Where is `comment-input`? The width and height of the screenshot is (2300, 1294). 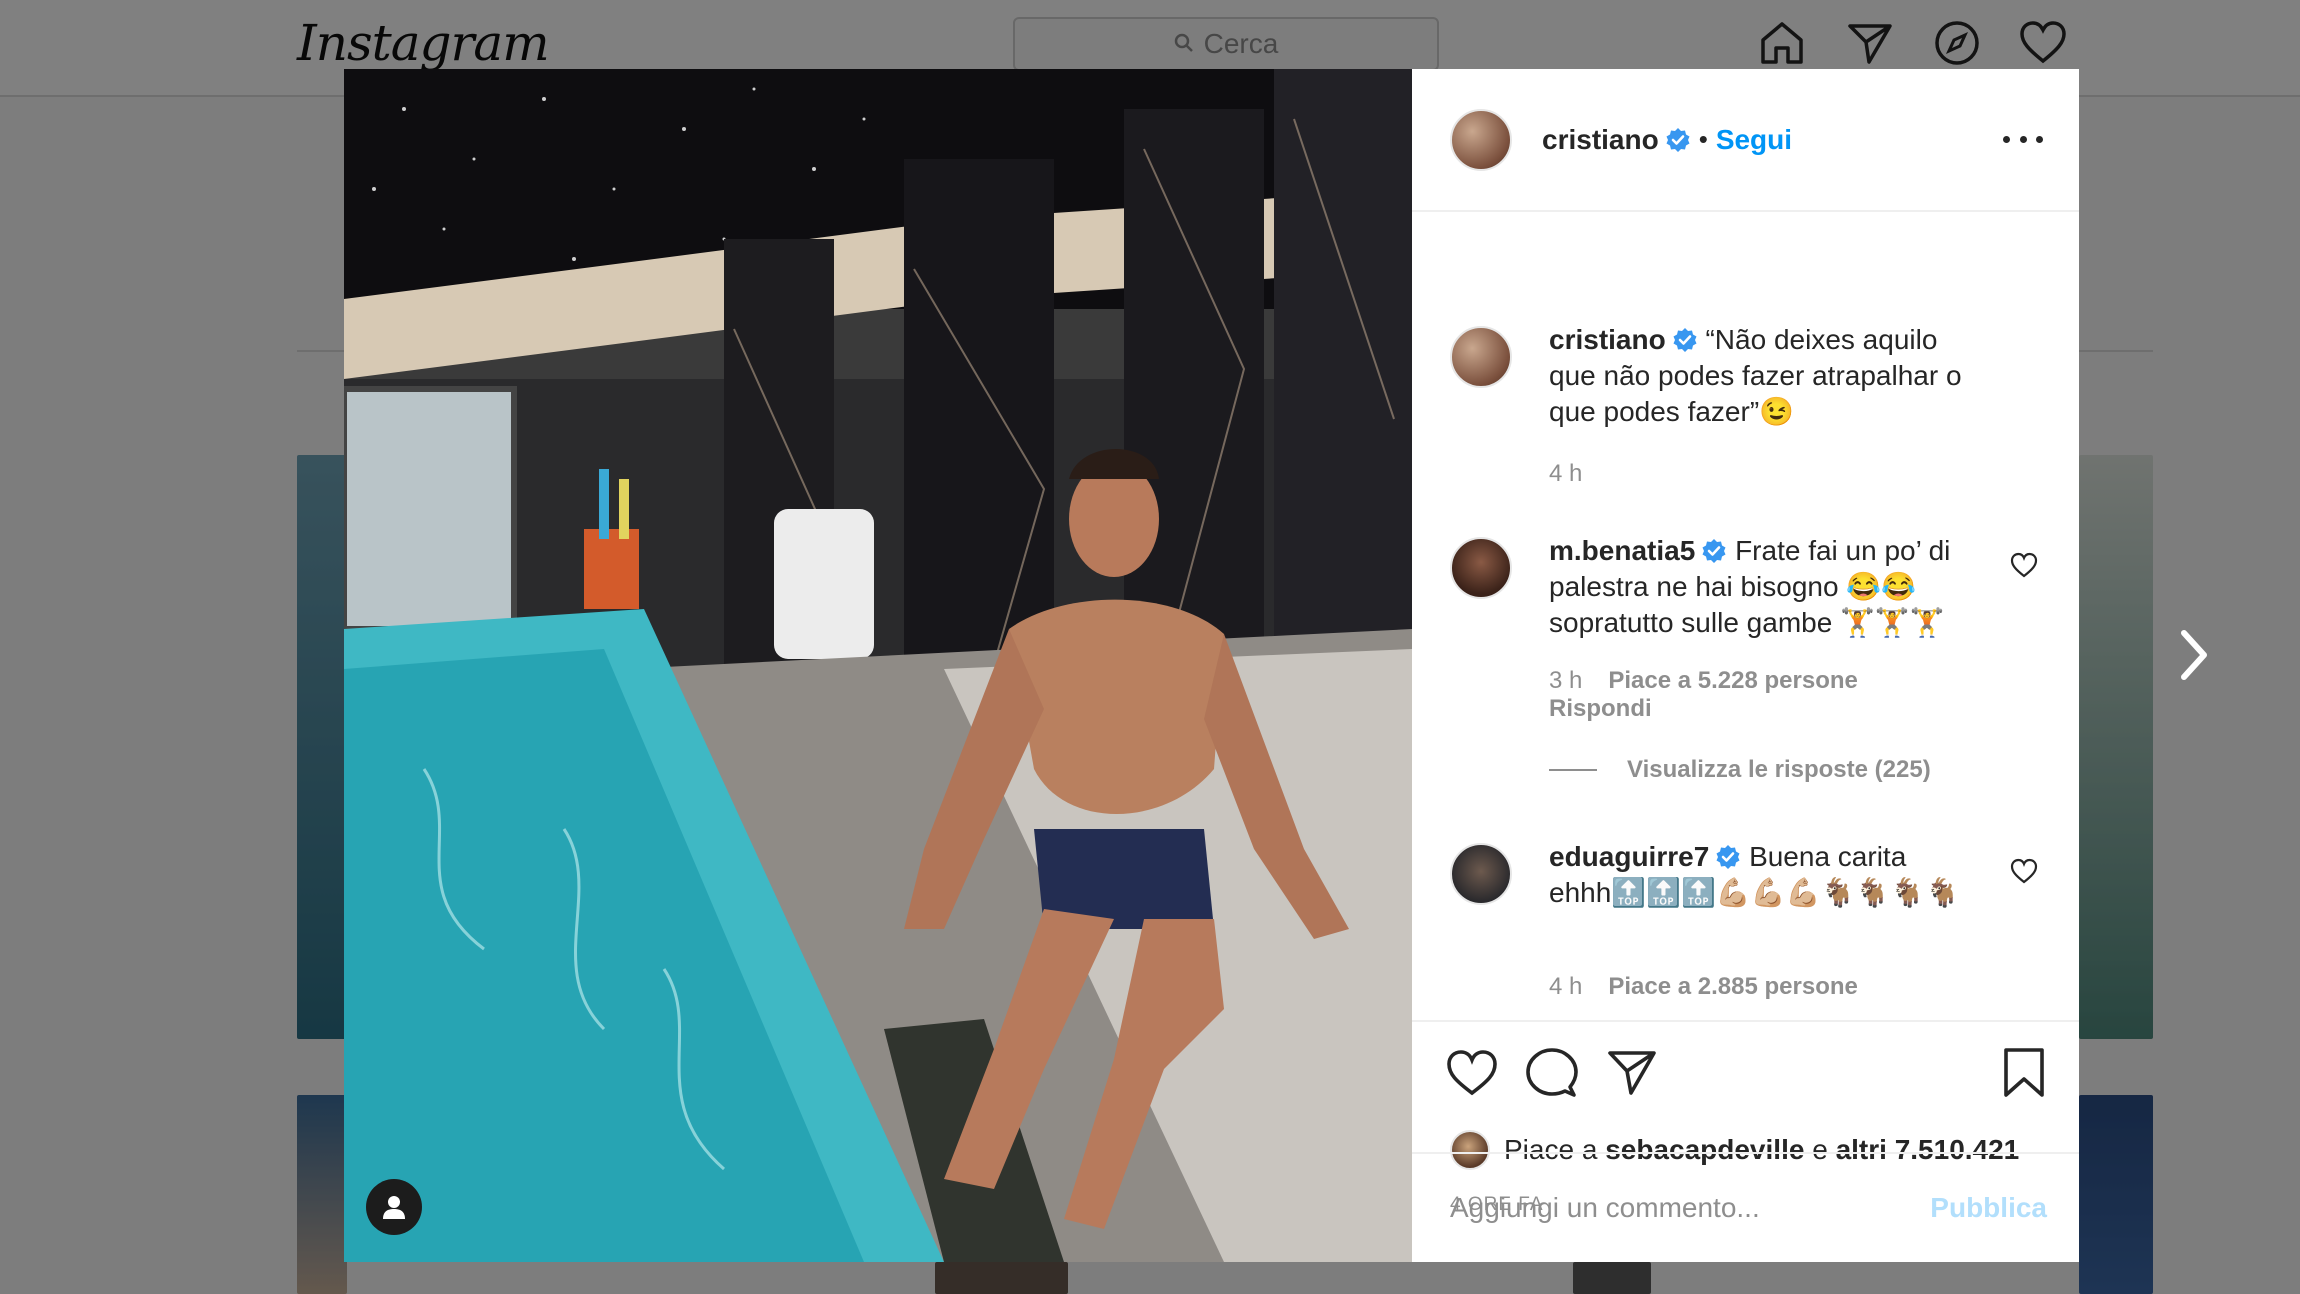
comment-input is located at coordinates (1670, 1208).